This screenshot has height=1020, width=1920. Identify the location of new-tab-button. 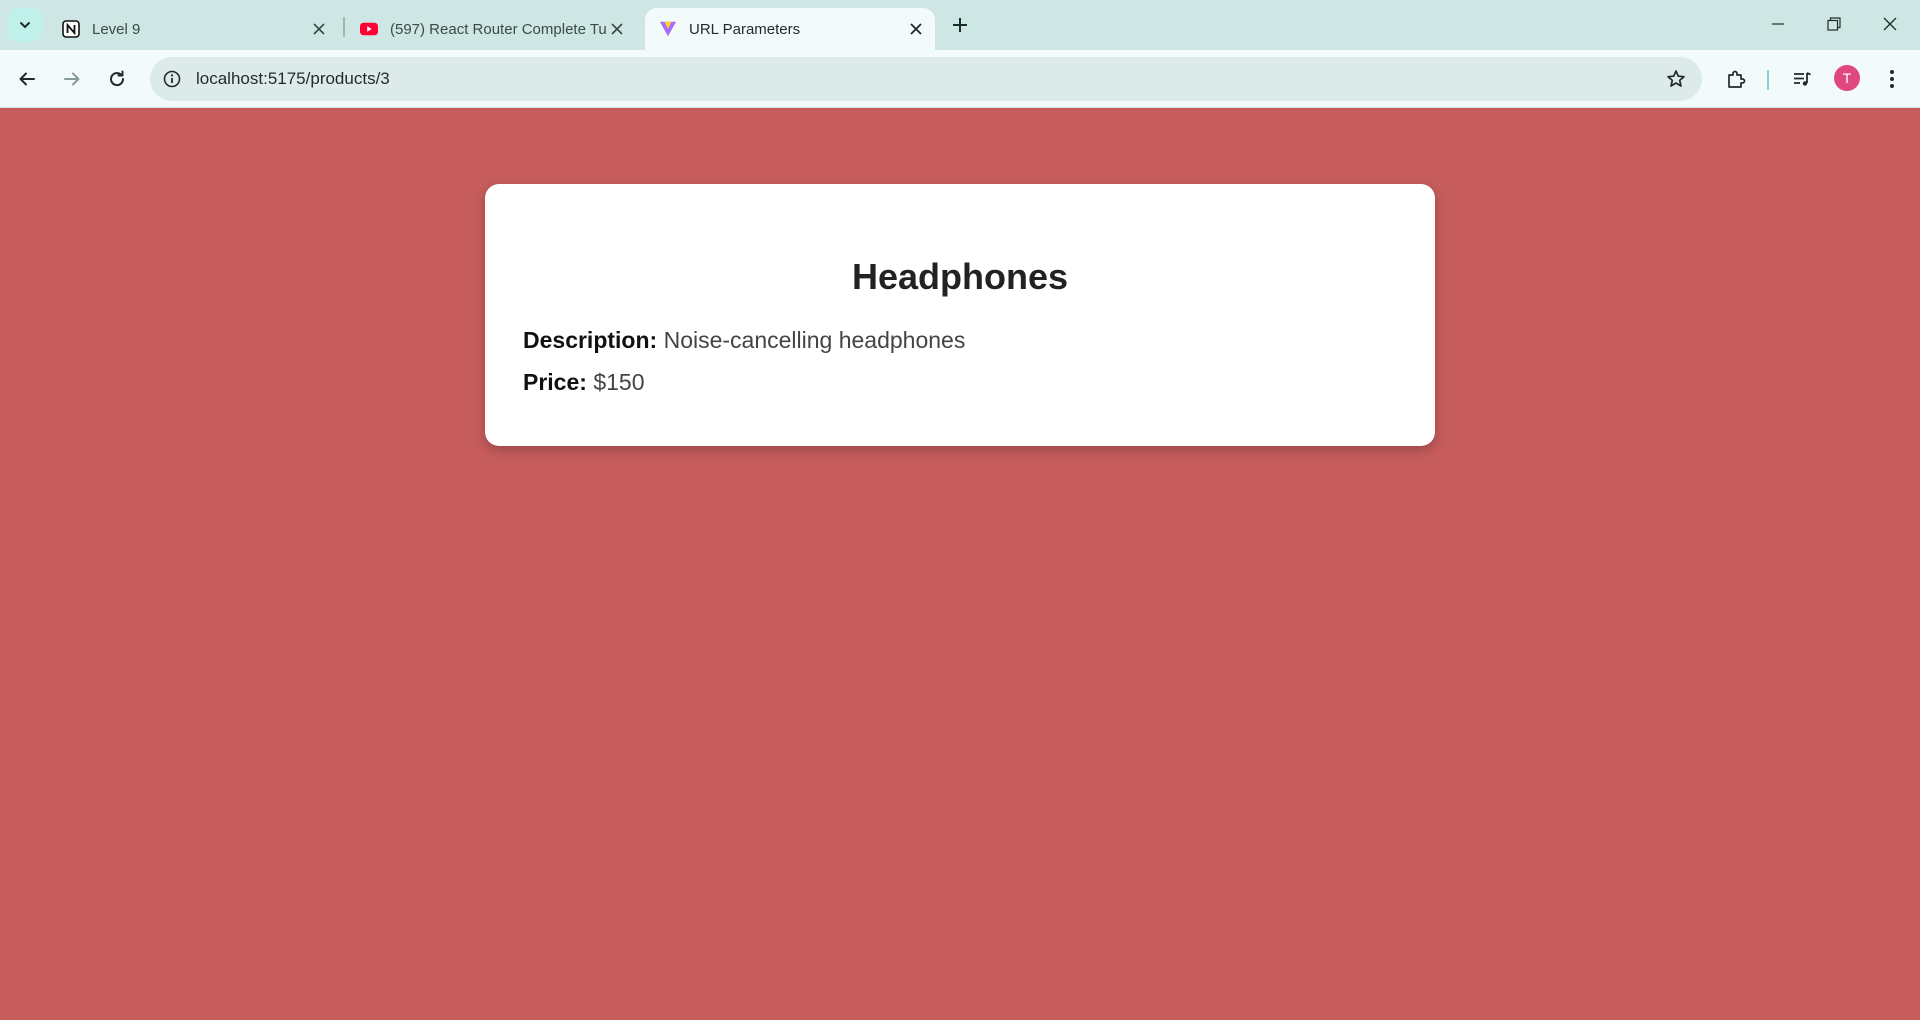
(960, 25).